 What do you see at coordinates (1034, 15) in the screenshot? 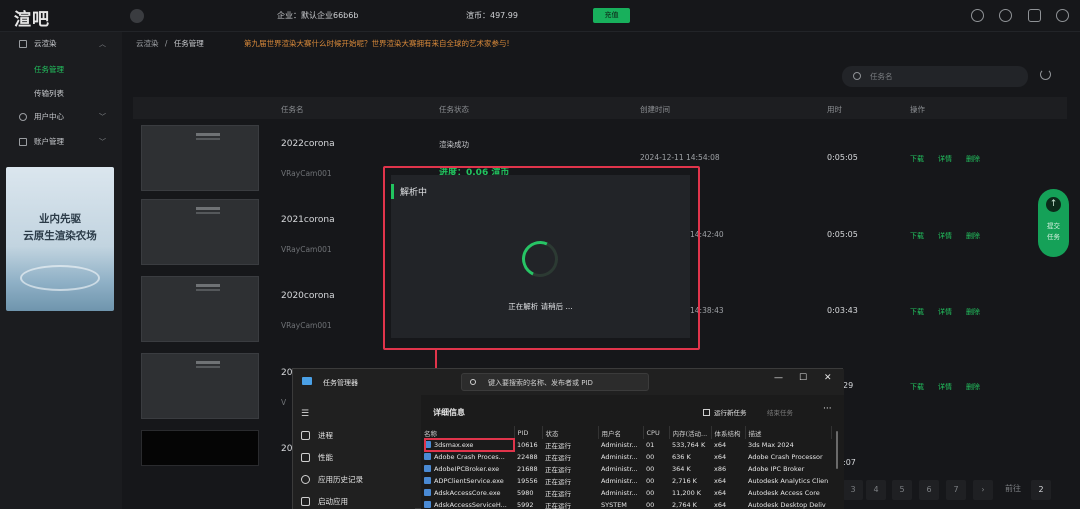
I see `settings-icon` at bounding box center [1034, 15].